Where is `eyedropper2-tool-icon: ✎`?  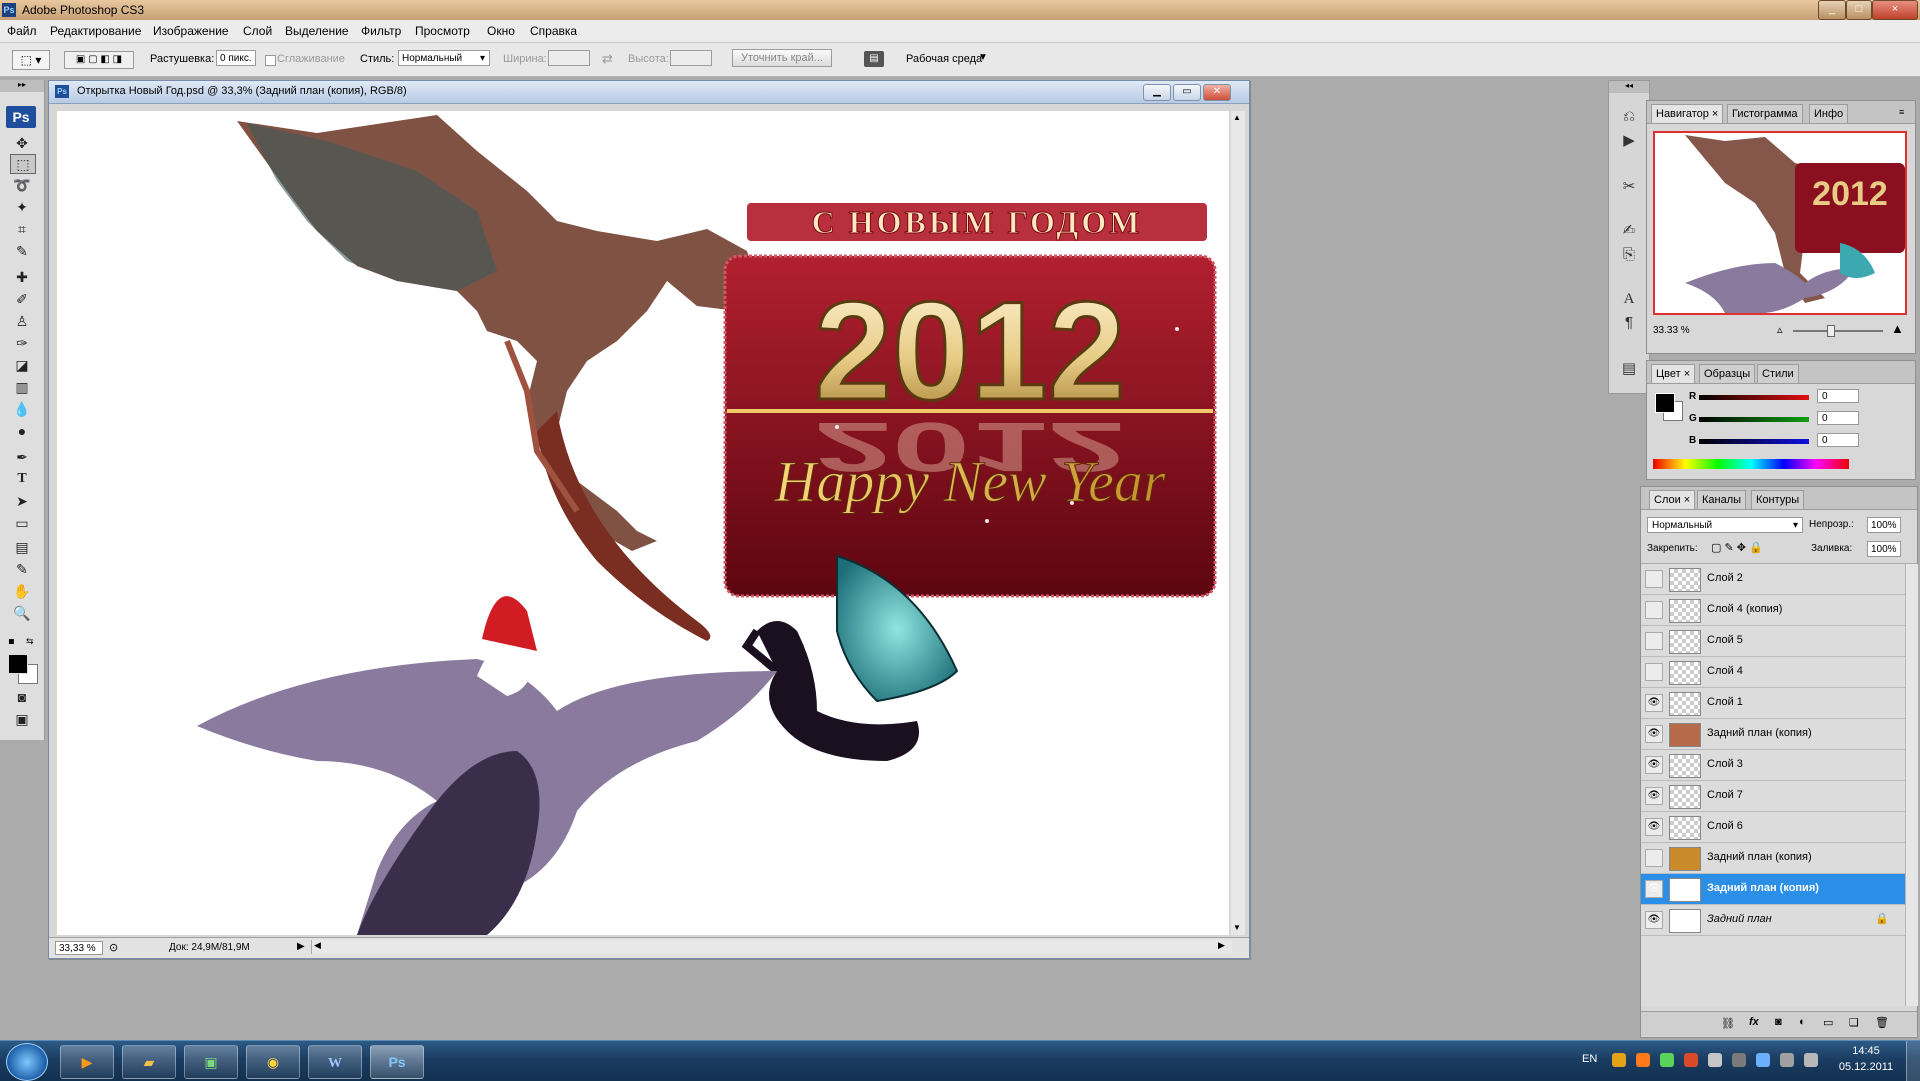 eyedropper2-tool-icon: ✎ is located at coordinates (22, 569).